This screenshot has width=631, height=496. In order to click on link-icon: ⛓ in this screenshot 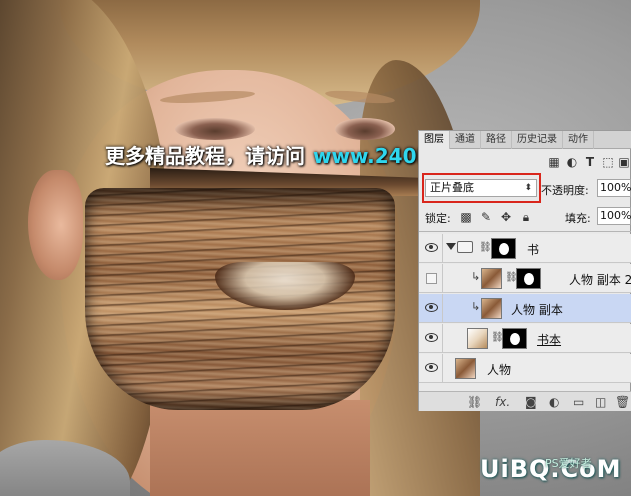, I will do `click(474, 402)`.